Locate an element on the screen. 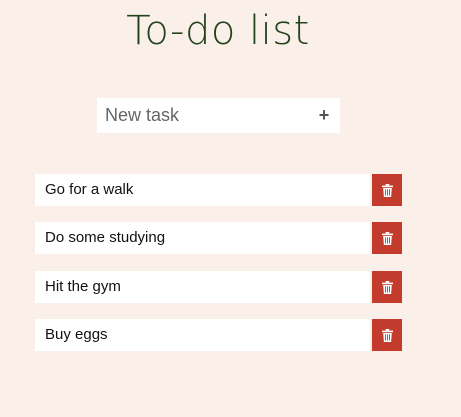  new-task-input is located at coordinates (202, 115).